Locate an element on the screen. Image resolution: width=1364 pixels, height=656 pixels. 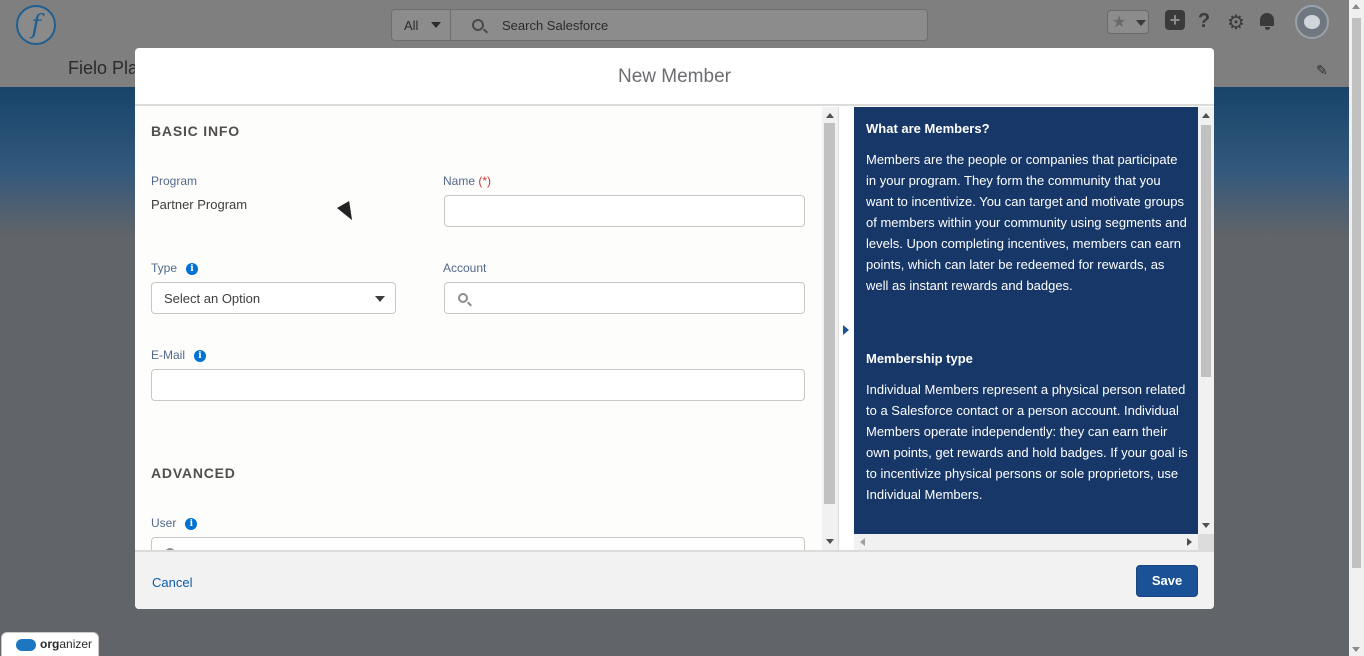
bell-icon is located at coordinates (1268, 22).